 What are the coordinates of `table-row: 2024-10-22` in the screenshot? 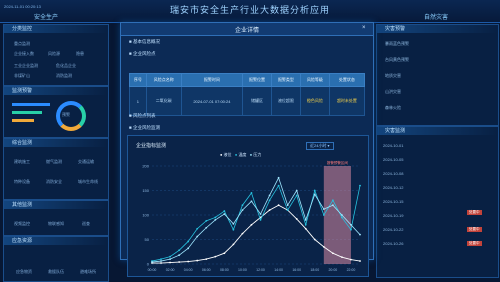 It's located at (393, 229).